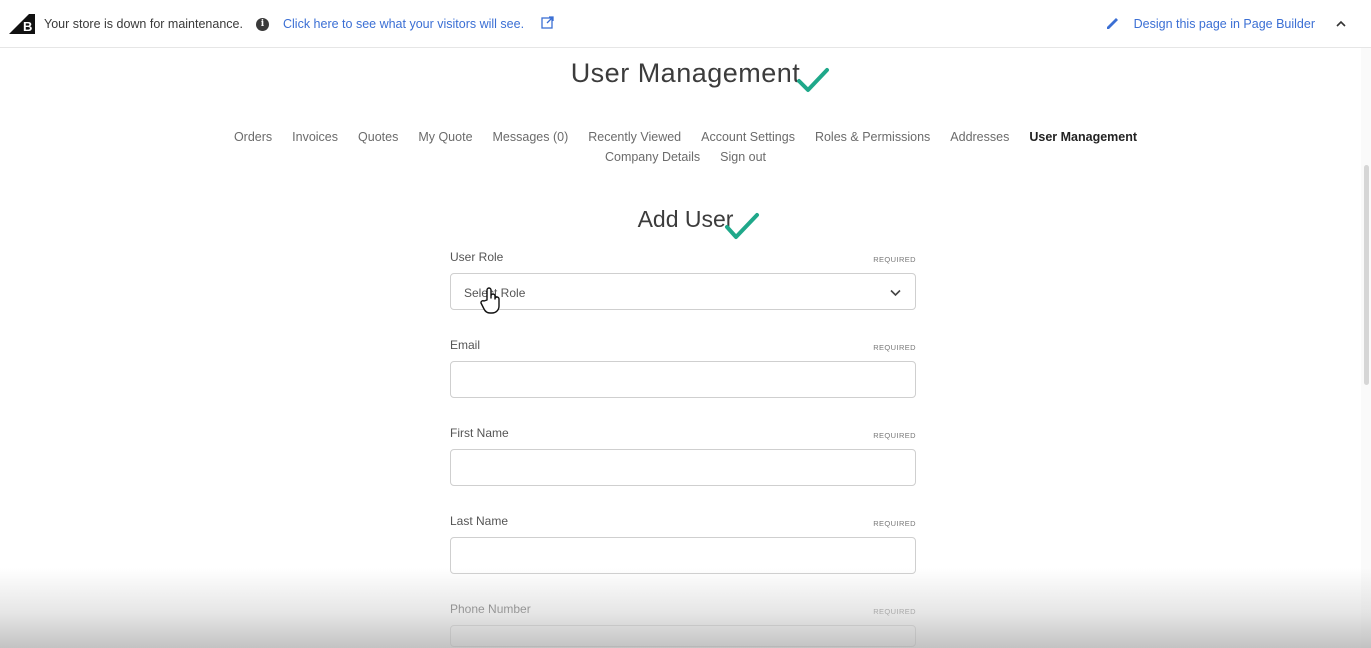 The image size is (1371, 648). I want to click on last-name-label: Last Name, so click(479, 521).